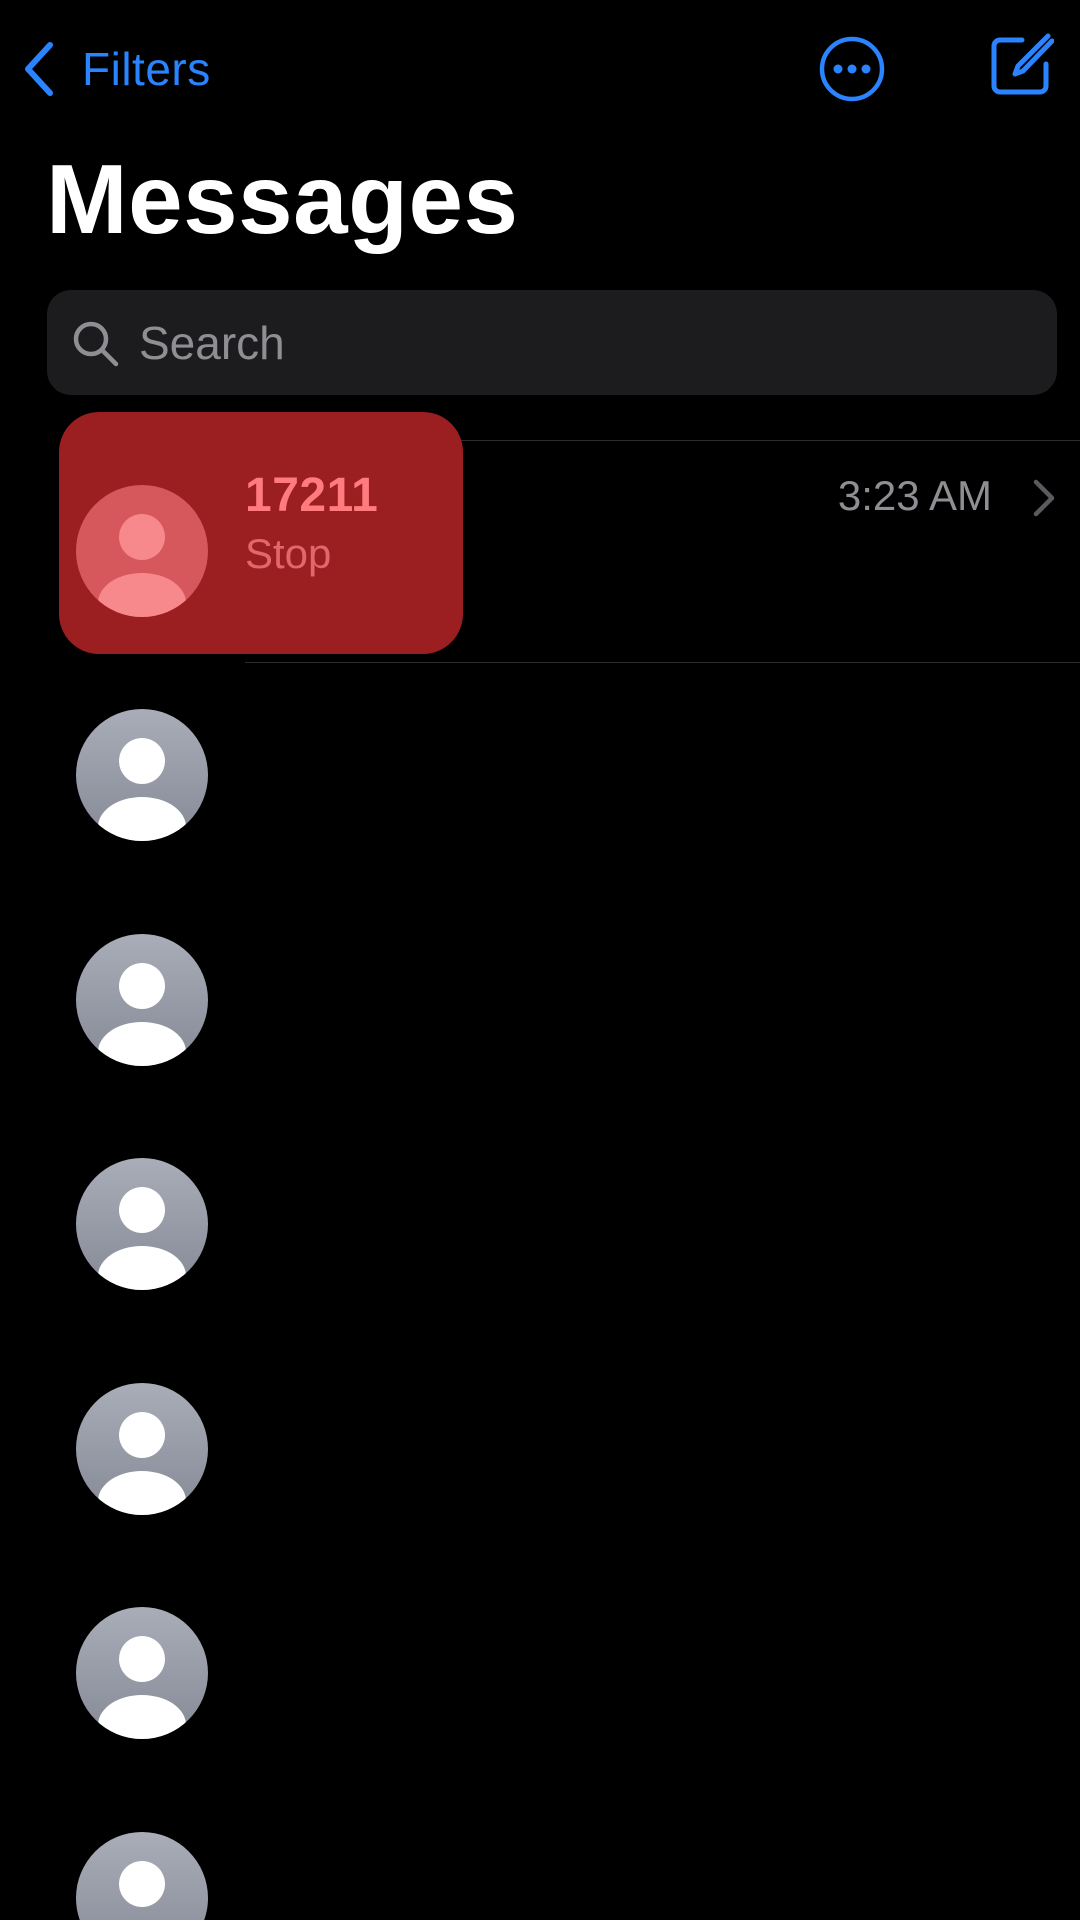 The height and width of the screenshot is (1920, 1080). I want to click on more-options-button, so click(852, 69).